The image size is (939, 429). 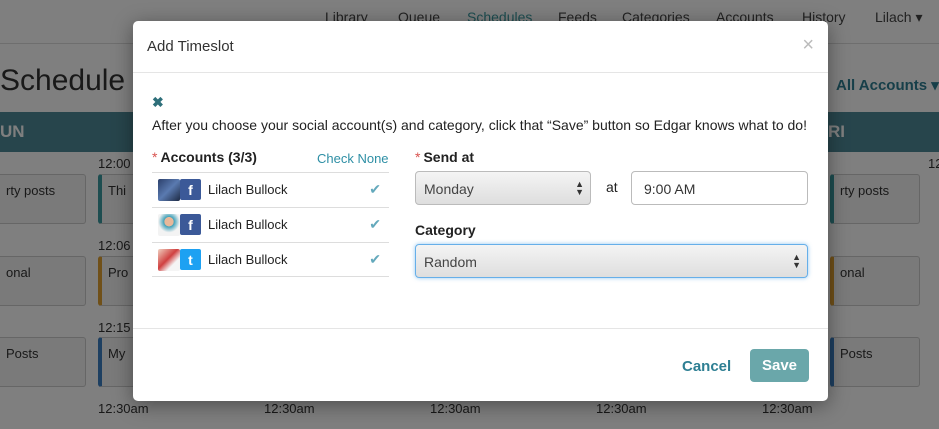 What do you see at coordinates (719, 188) in the screenshot?
I see `time-input: 9:00 AM` at bounding box center [719, 188].